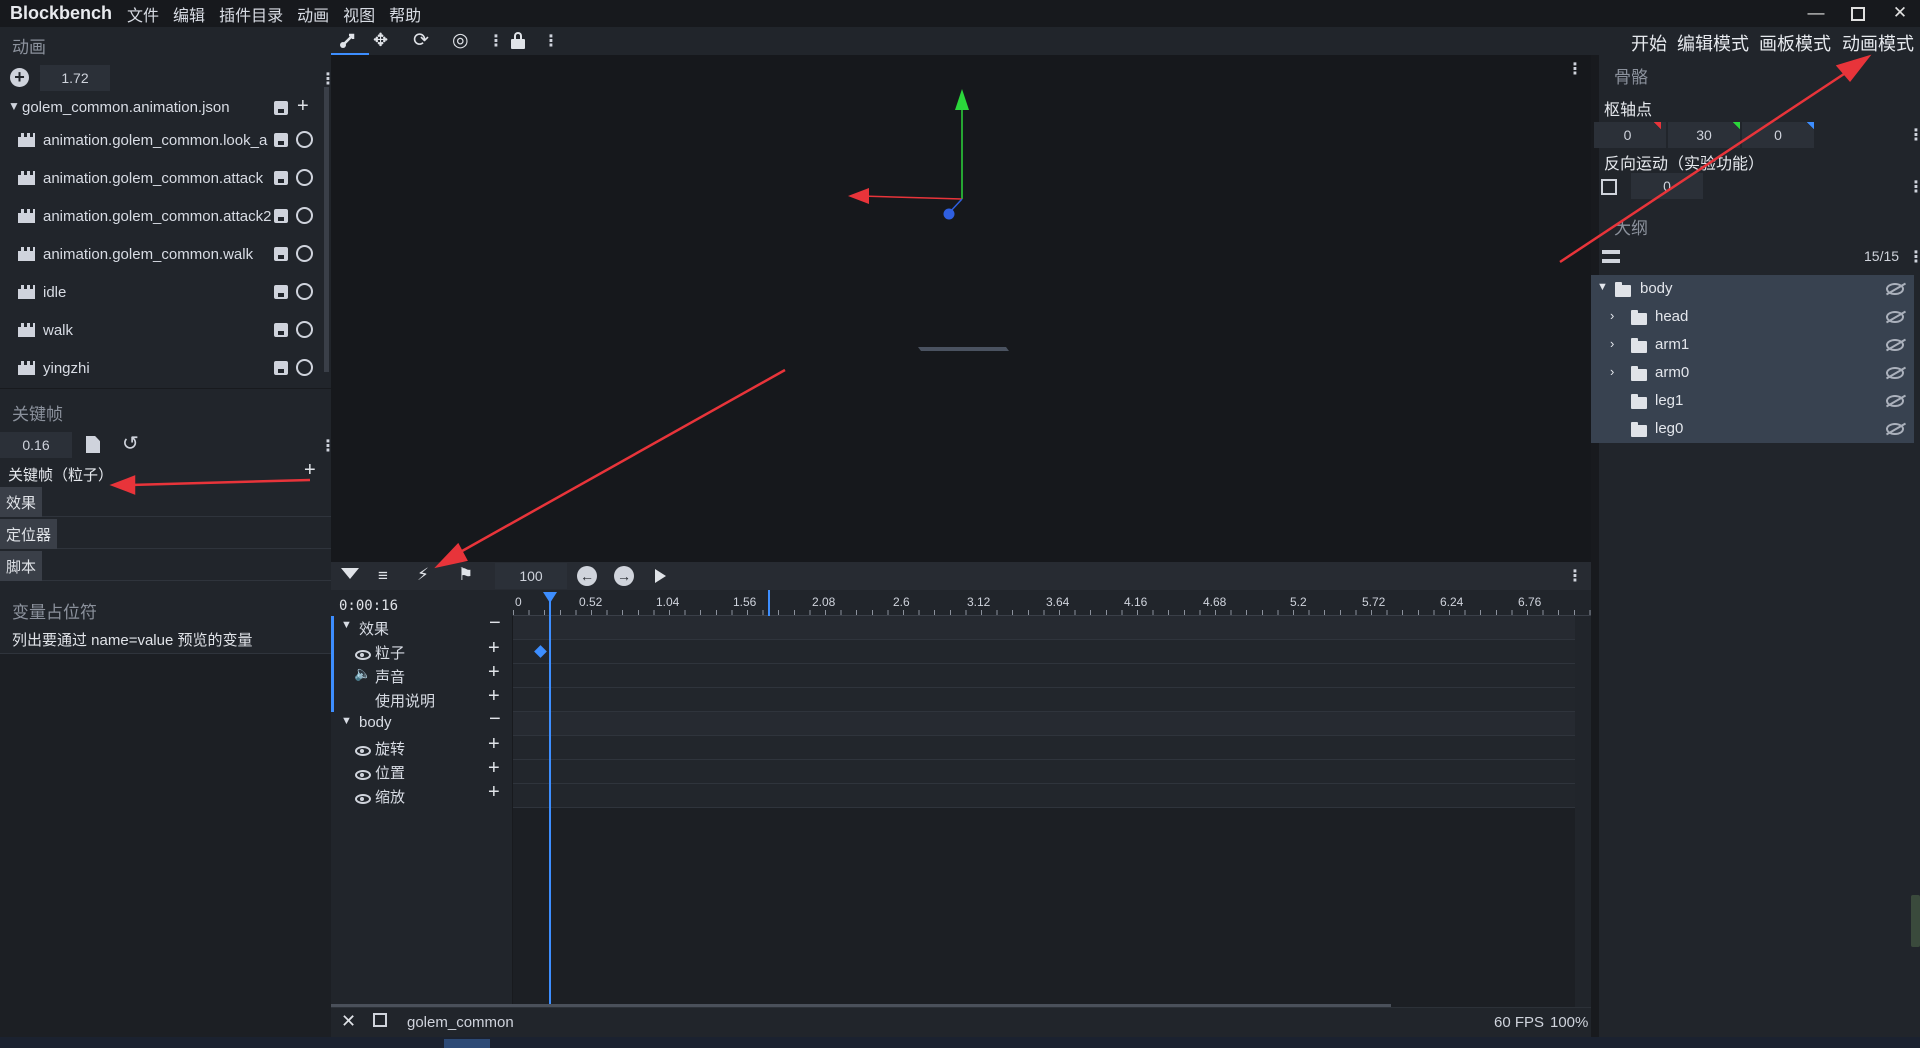 The height and width of the screenshot is (1048, 1920). Describe the element at coordinates (423, 575) in the screenshot. I see `magic-wand-icon: ⚡` at that location.